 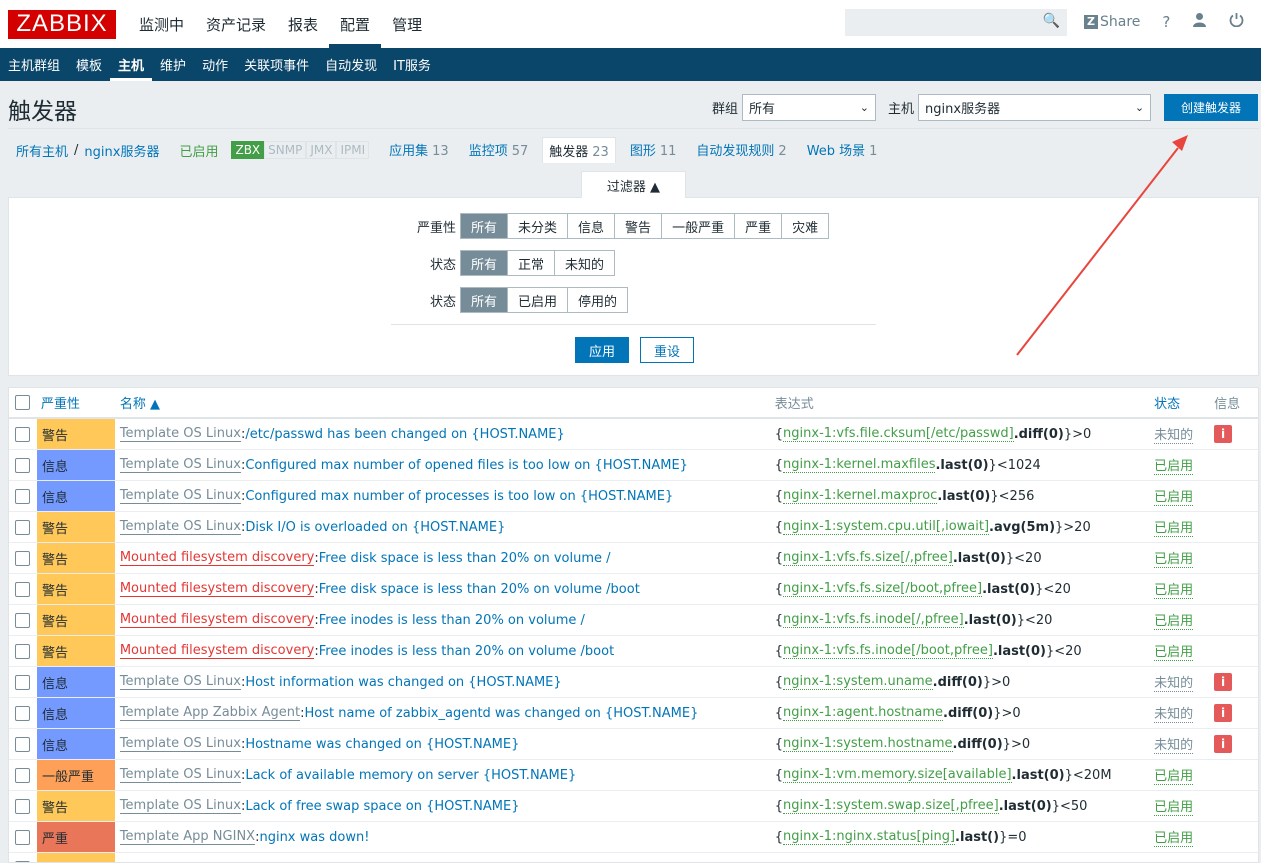 I want to click on expr-item-link: nginx-1:system.uname, so click(x=858, y=682).